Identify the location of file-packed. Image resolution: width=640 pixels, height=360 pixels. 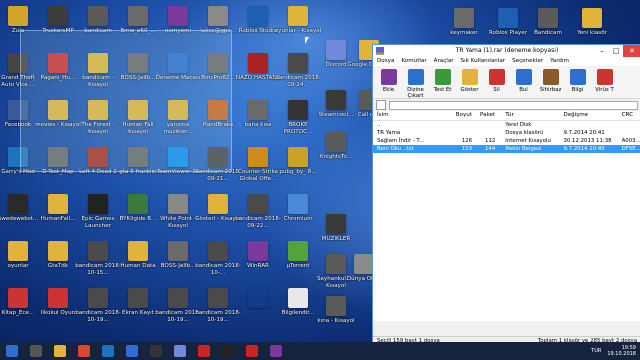
(485, 133).